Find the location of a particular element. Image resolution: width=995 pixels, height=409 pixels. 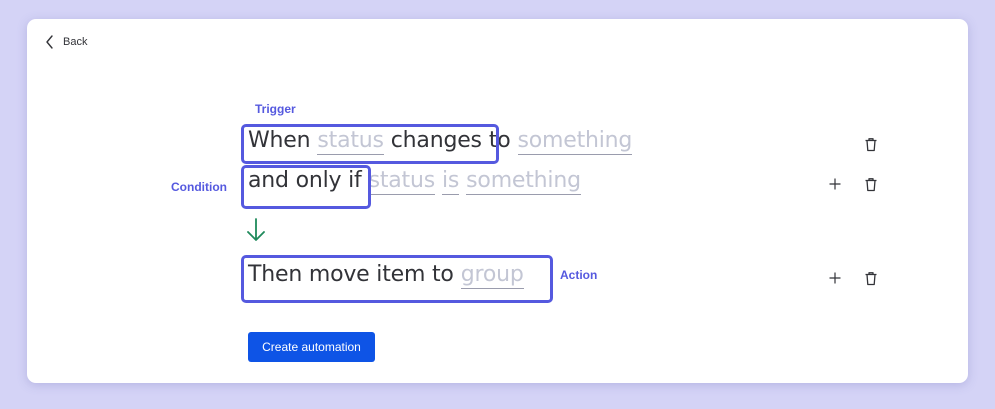

trigger-highlight-box is located at coordinates (370, 144).